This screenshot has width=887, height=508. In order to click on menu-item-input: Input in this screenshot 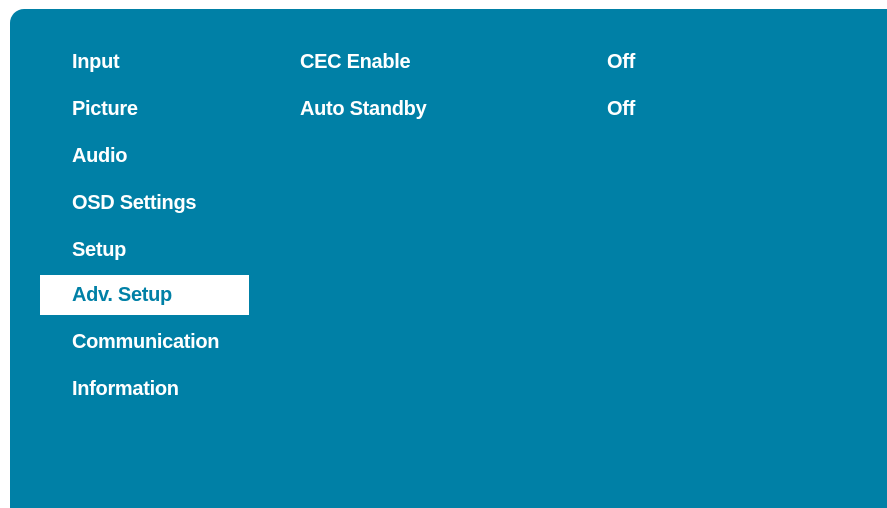, I will do `click(144, 62)`.